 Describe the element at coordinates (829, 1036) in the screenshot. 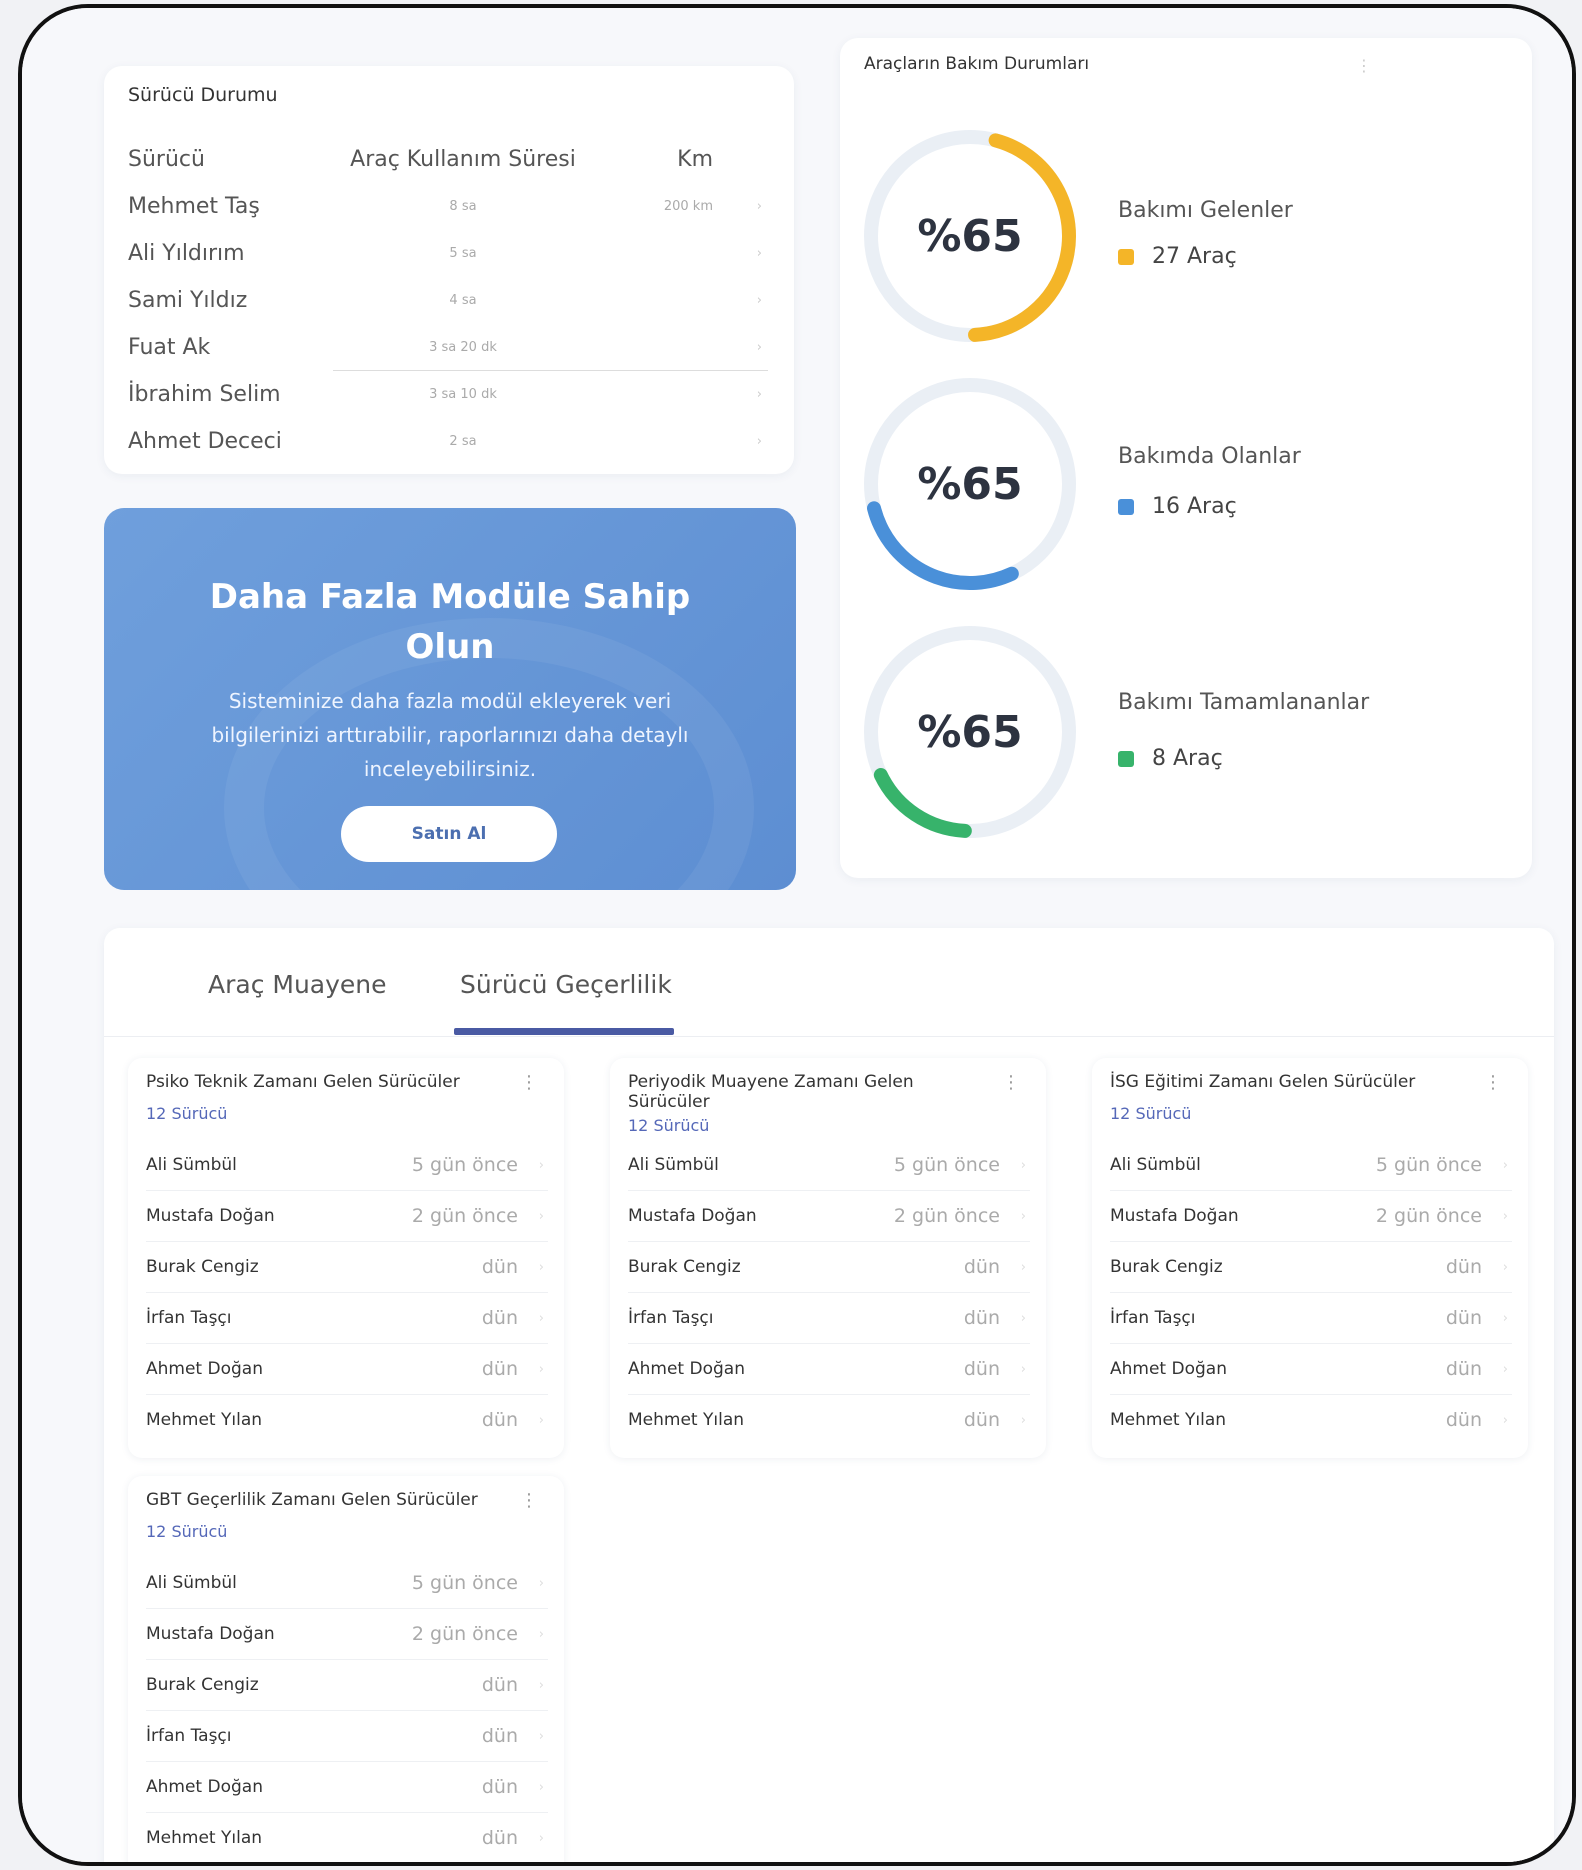

I see `tabs-divider` at that location.